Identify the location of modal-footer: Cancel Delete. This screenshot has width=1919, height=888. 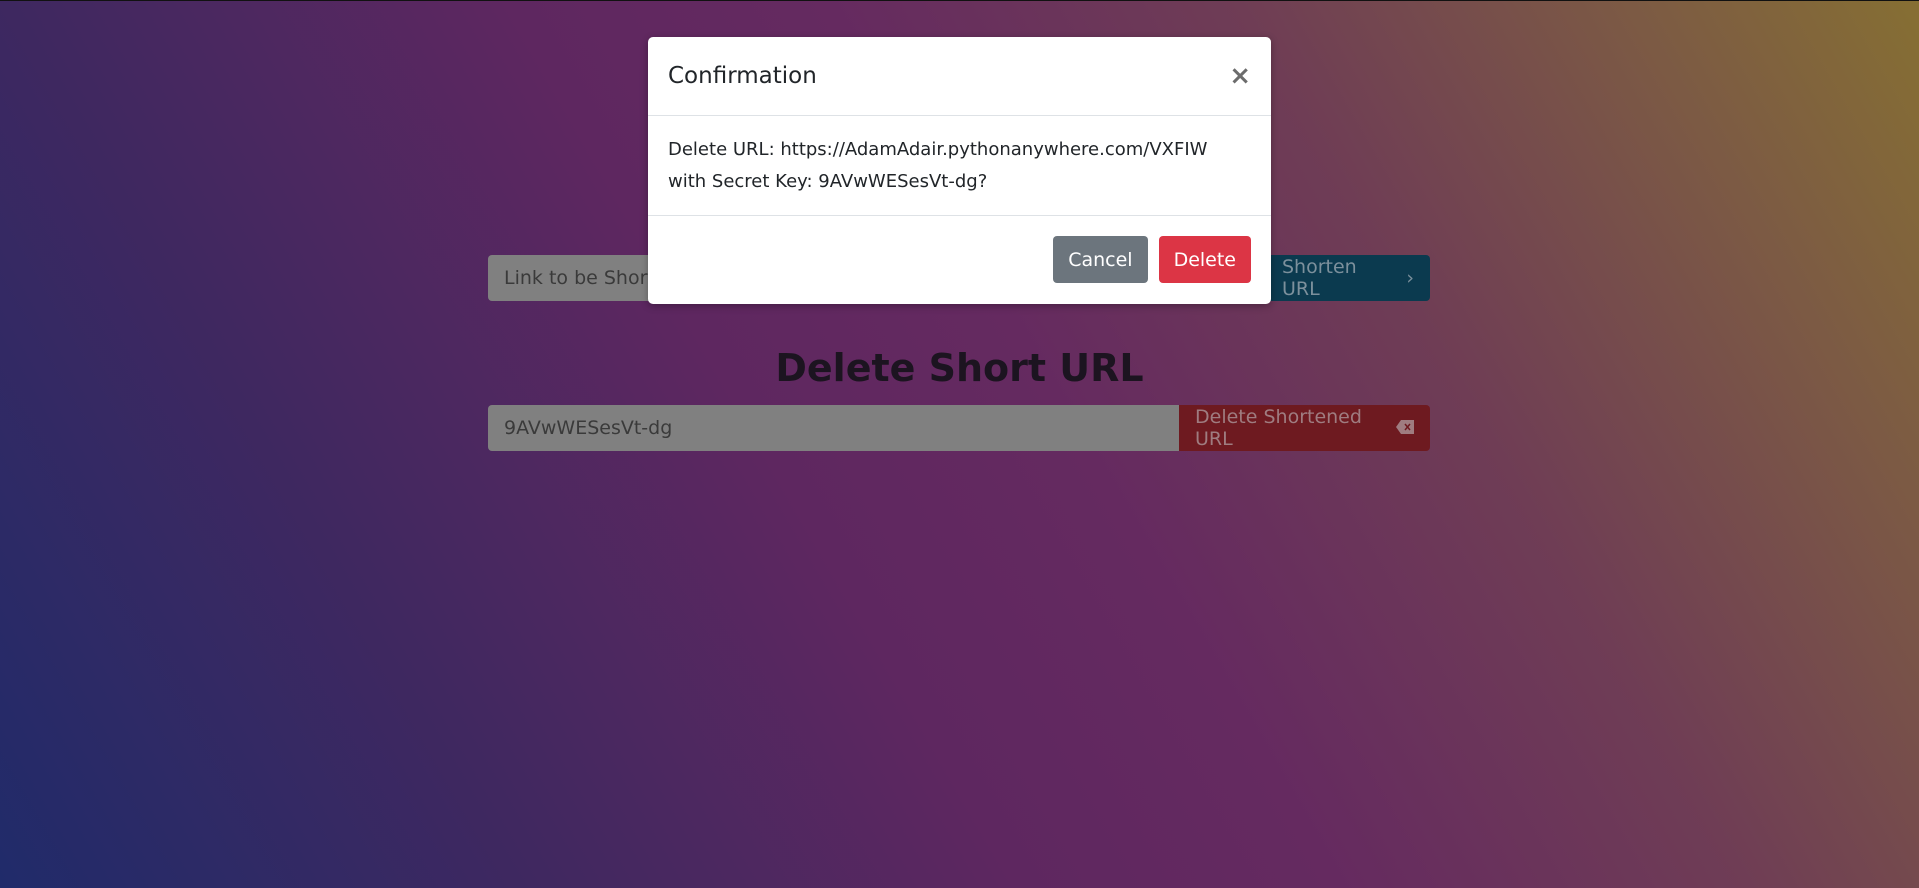
(959, 249).